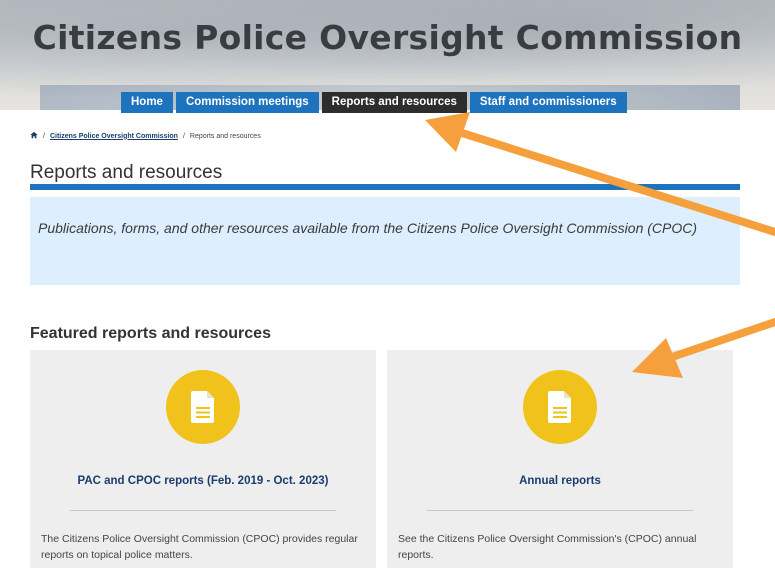 This screenshot has height=568, width=775. I want to click on nav-item-reports-and-resources: Reports and resources, so click(394, 102).